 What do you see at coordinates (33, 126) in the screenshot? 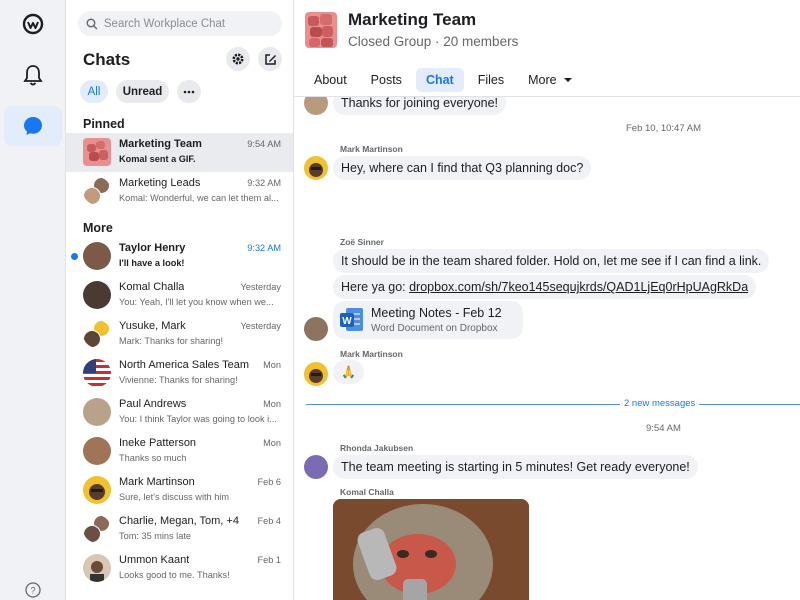
I see `chat-bubble-icon` at bounding box center [33, 126].